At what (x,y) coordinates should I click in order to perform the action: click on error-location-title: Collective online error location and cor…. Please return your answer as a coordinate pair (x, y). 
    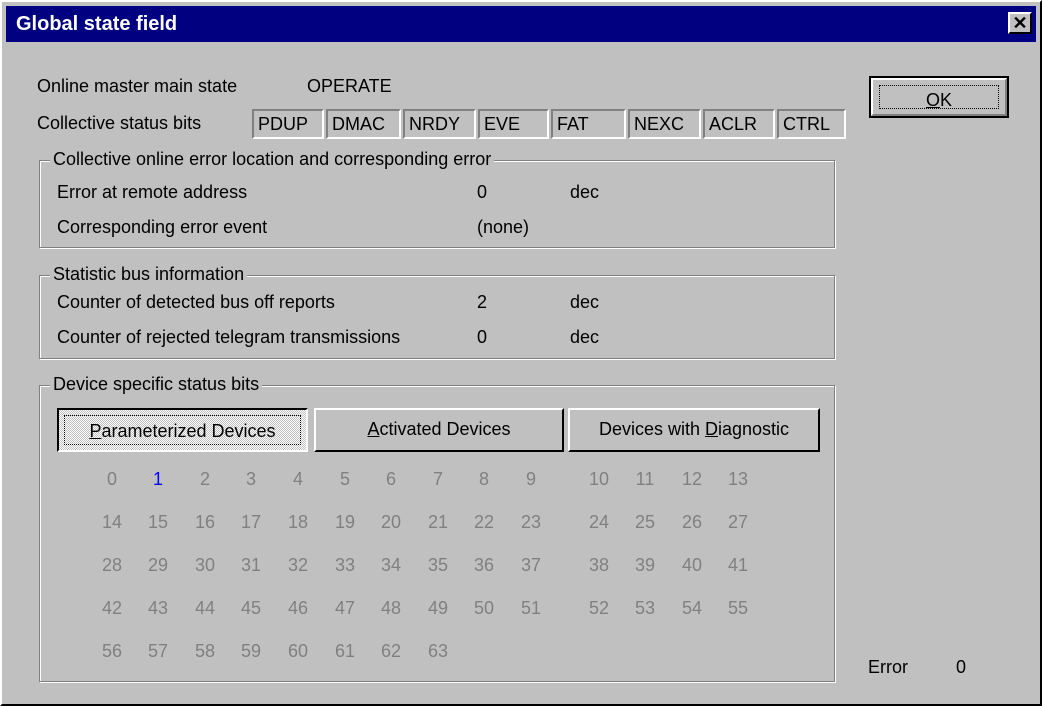
    Looking at the image, I should click on (272, 159).